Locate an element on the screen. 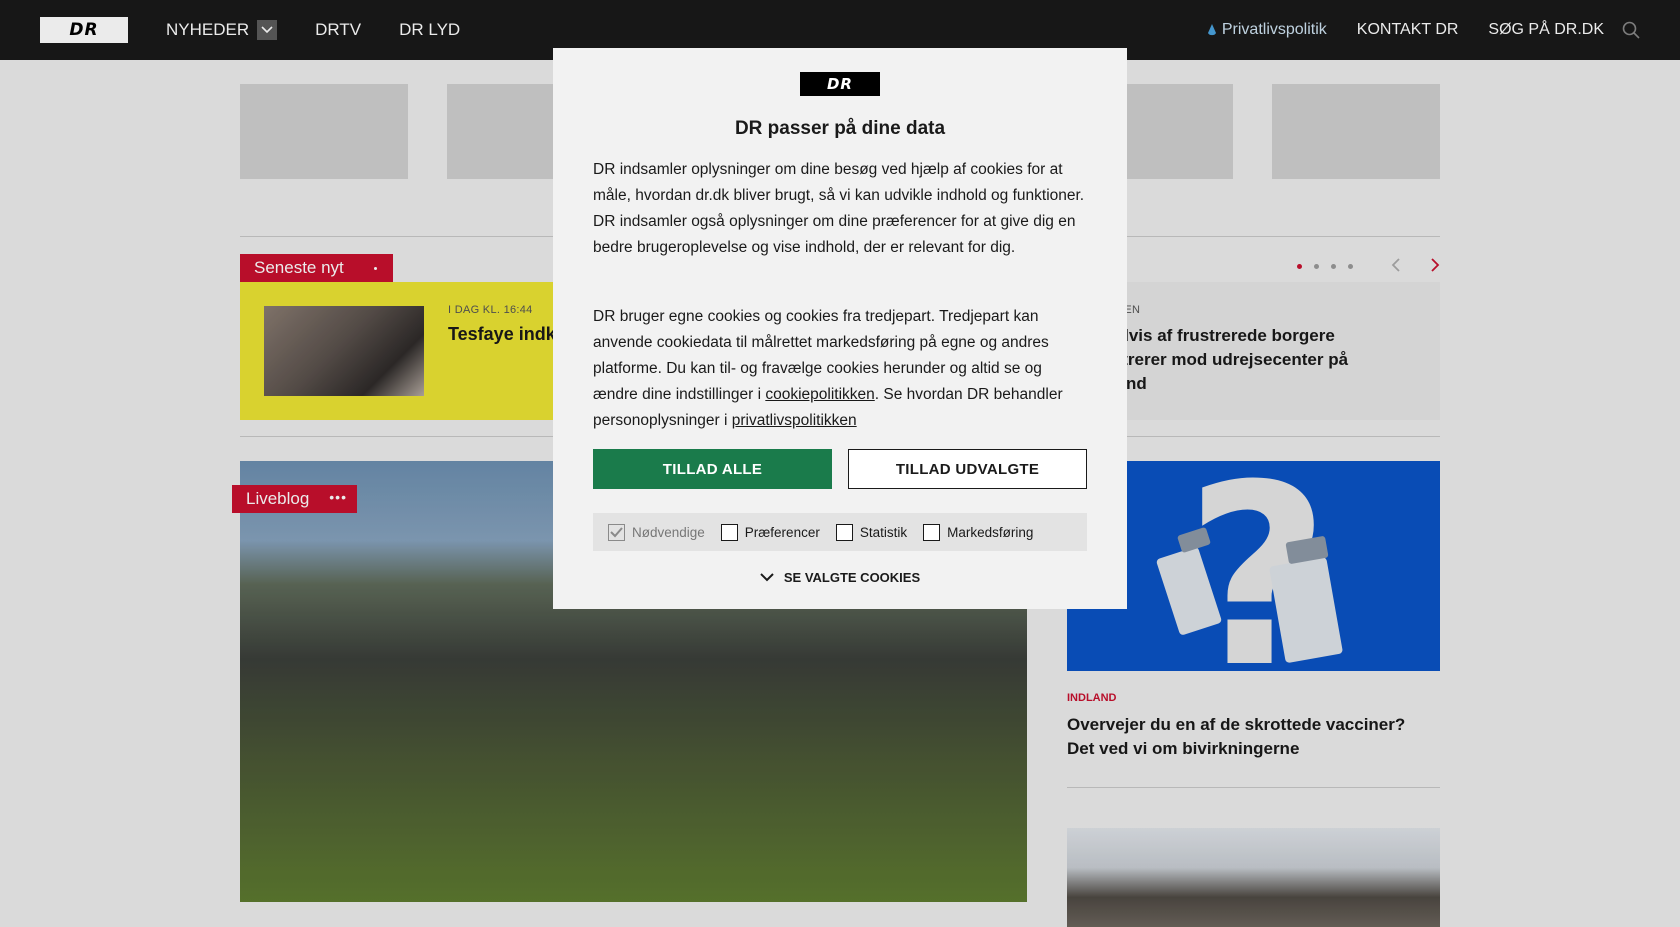 This screenshot has width=1680, height=927. see-selected-cookies-label: SE VALGTE COOKIES is located at coordinates (852, 577).